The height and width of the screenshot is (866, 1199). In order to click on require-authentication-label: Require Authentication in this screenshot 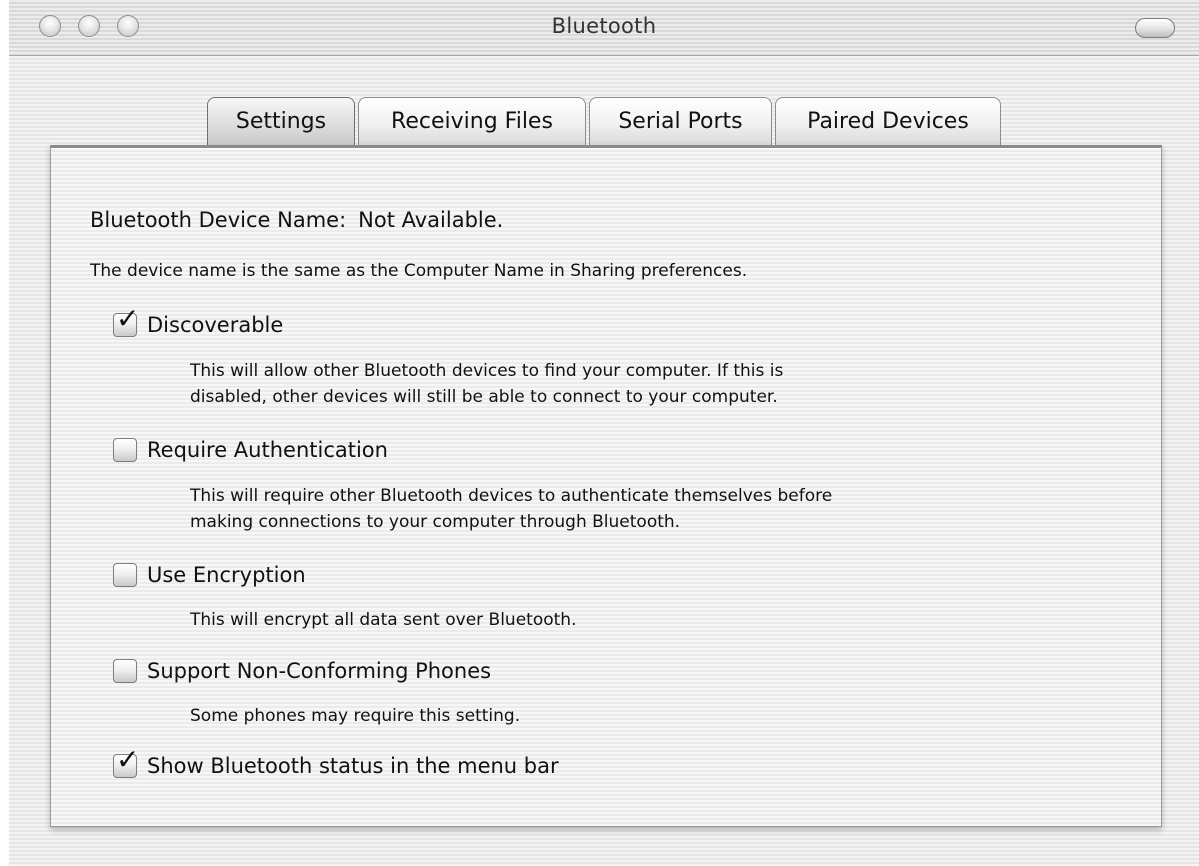, I will do `click(267, 450)`.